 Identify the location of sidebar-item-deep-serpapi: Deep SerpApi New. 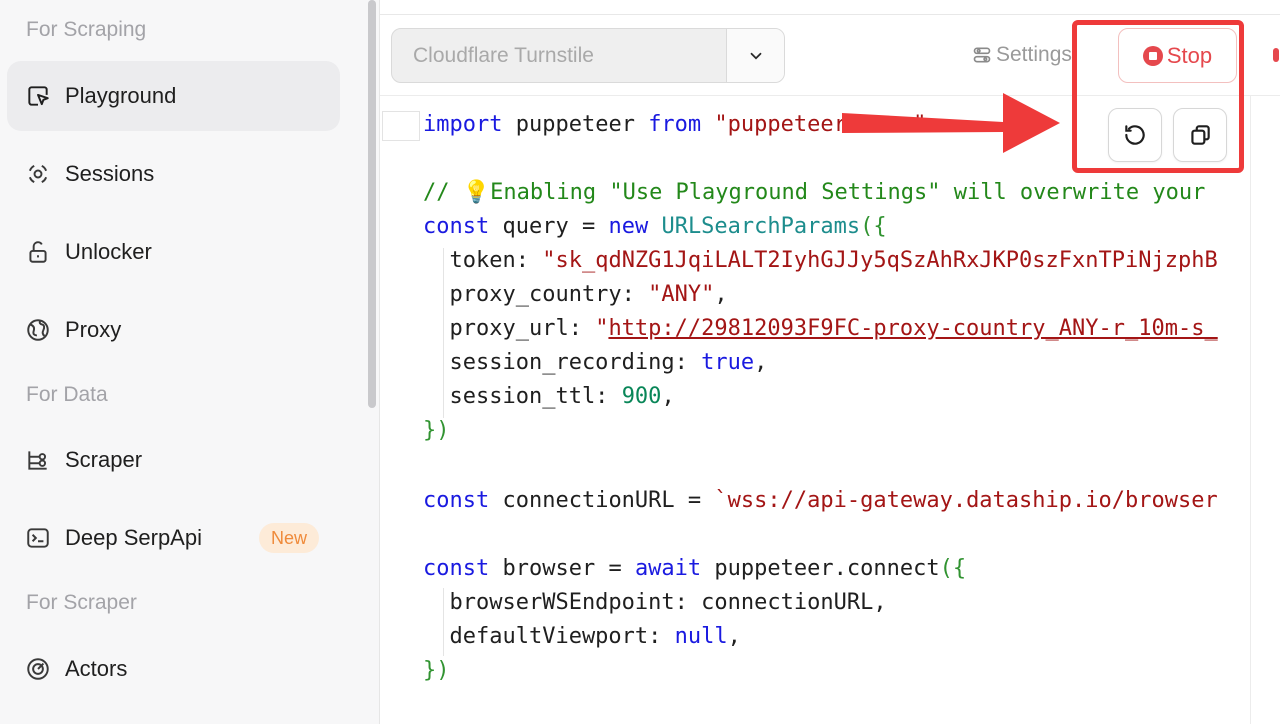
(173, 538).